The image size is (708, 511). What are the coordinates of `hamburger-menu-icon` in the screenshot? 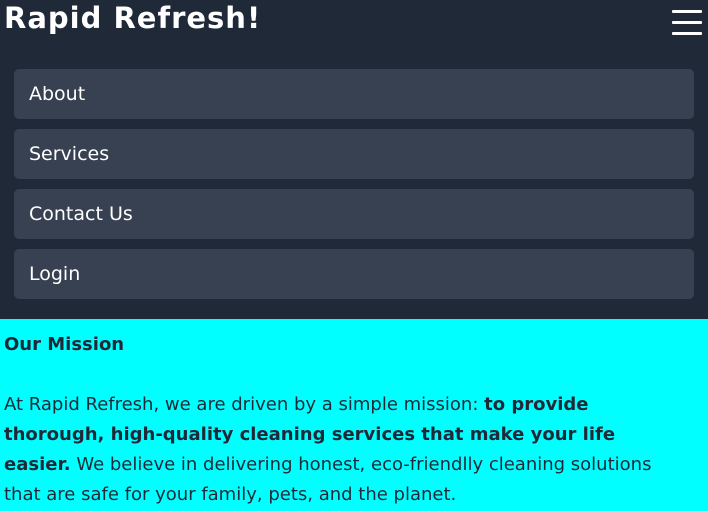 It's located at (687, 22).